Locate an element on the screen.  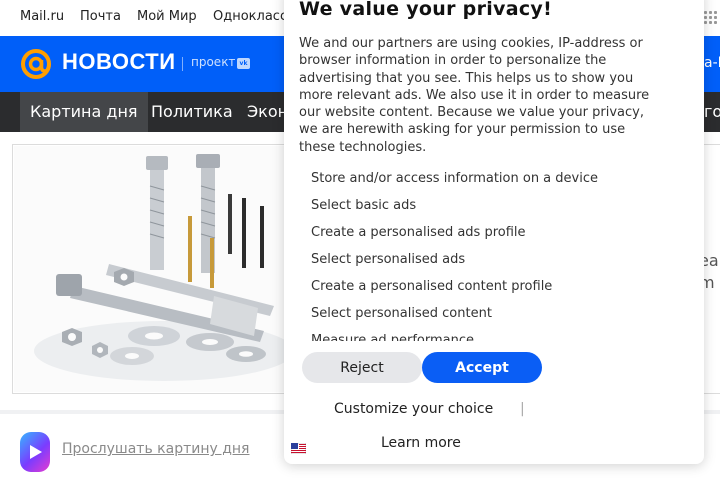
nav-item-kartina-dnya: Картина дня is located at coordinates (84, 112).